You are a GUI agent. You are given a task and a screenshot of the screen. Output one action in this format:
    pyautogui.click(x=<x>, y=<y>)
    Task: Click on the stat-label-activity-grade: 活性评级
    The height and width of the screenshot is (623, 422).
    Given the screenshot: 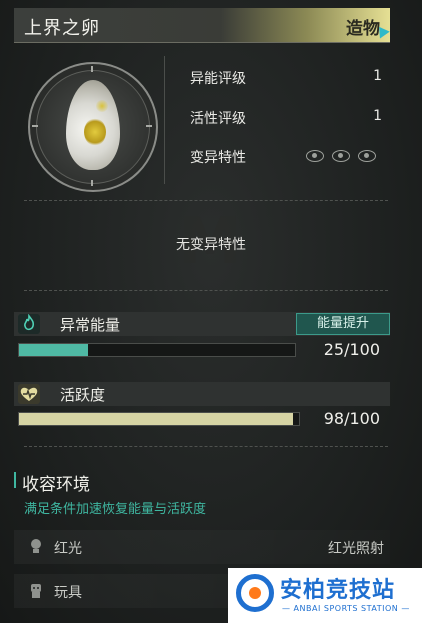 What is the action you would take?
    pyautogui.click(x=218, y=119)
    